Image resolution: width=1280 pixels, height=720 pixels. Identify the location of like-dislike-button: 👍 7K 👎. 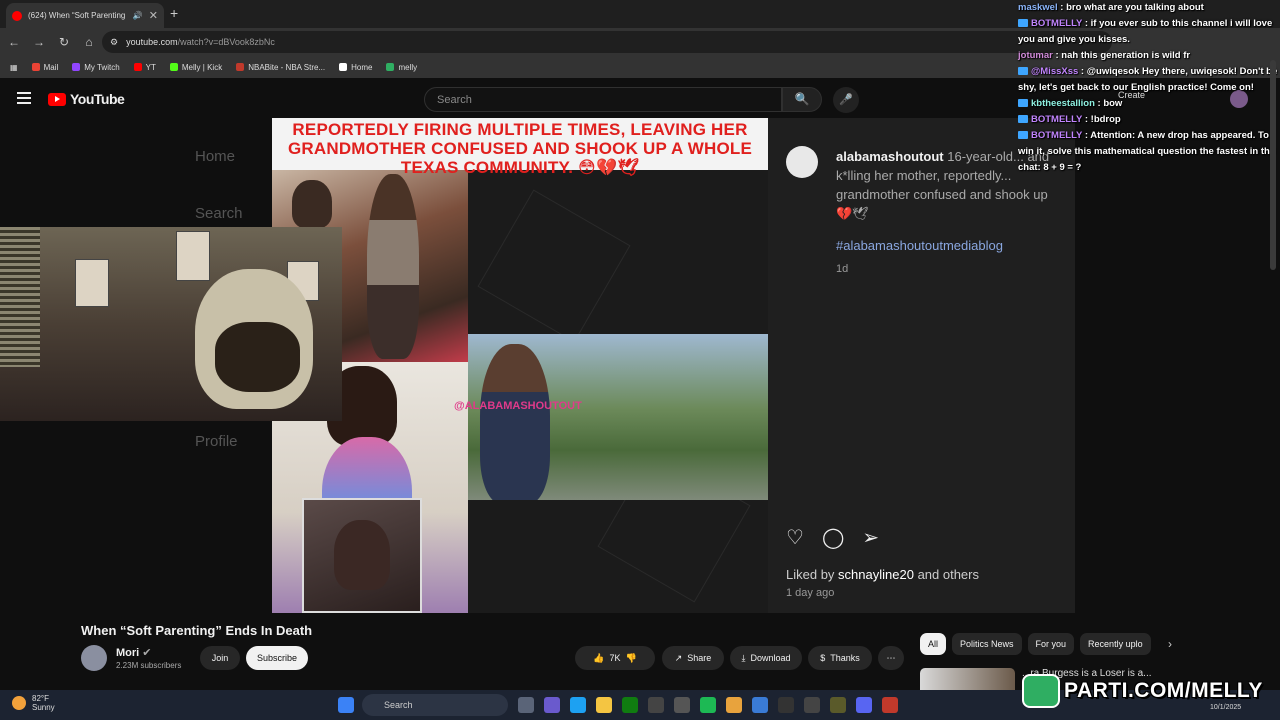
(615, 658).